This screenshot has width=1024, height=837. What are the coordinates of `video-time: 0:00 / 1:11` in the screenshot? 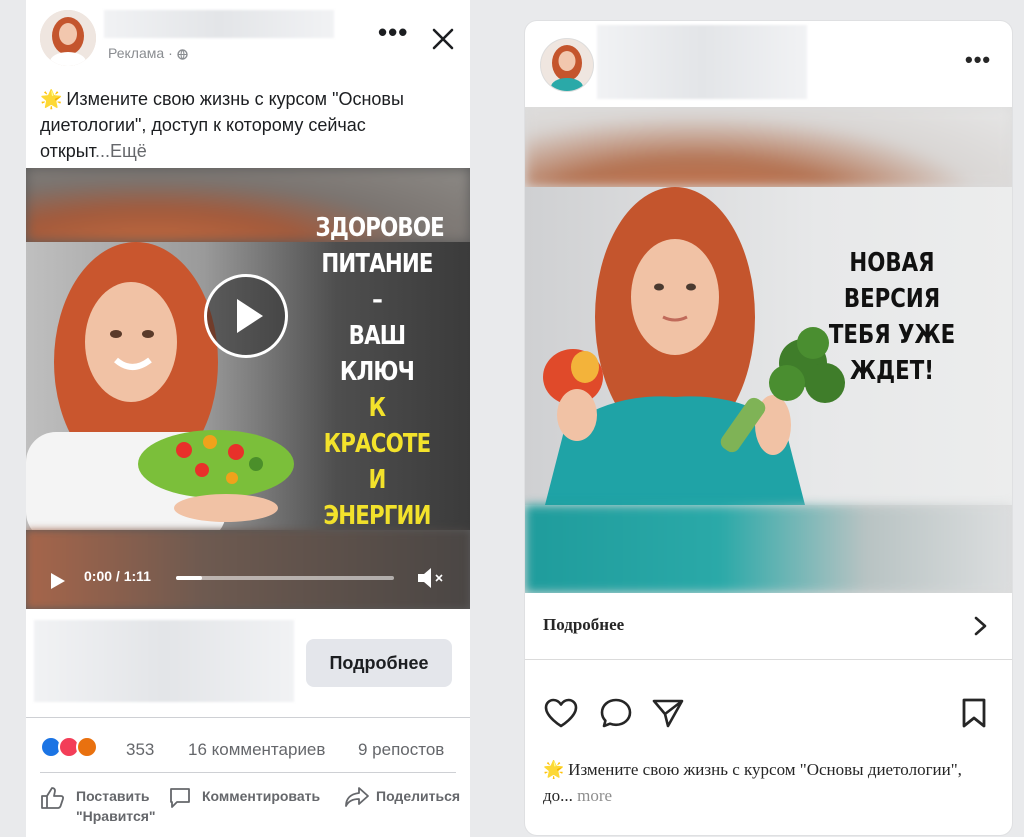 It's located at (117, 576).